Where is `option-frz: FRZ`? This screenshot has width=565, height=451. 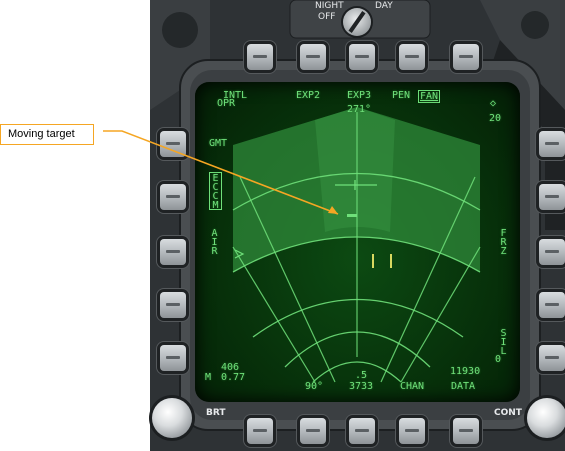
option-frz: FRZ is located at coordinates (503, 241).